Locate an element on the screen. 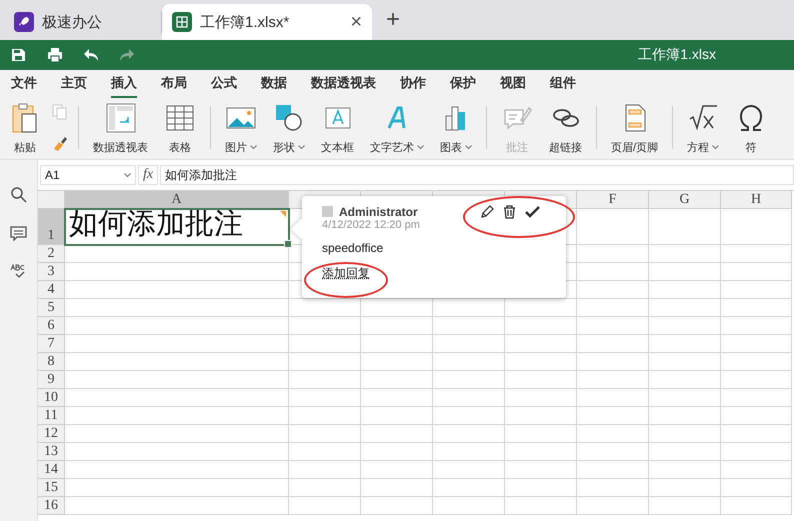  row-header: 6 is located at coordinates (51, 326).